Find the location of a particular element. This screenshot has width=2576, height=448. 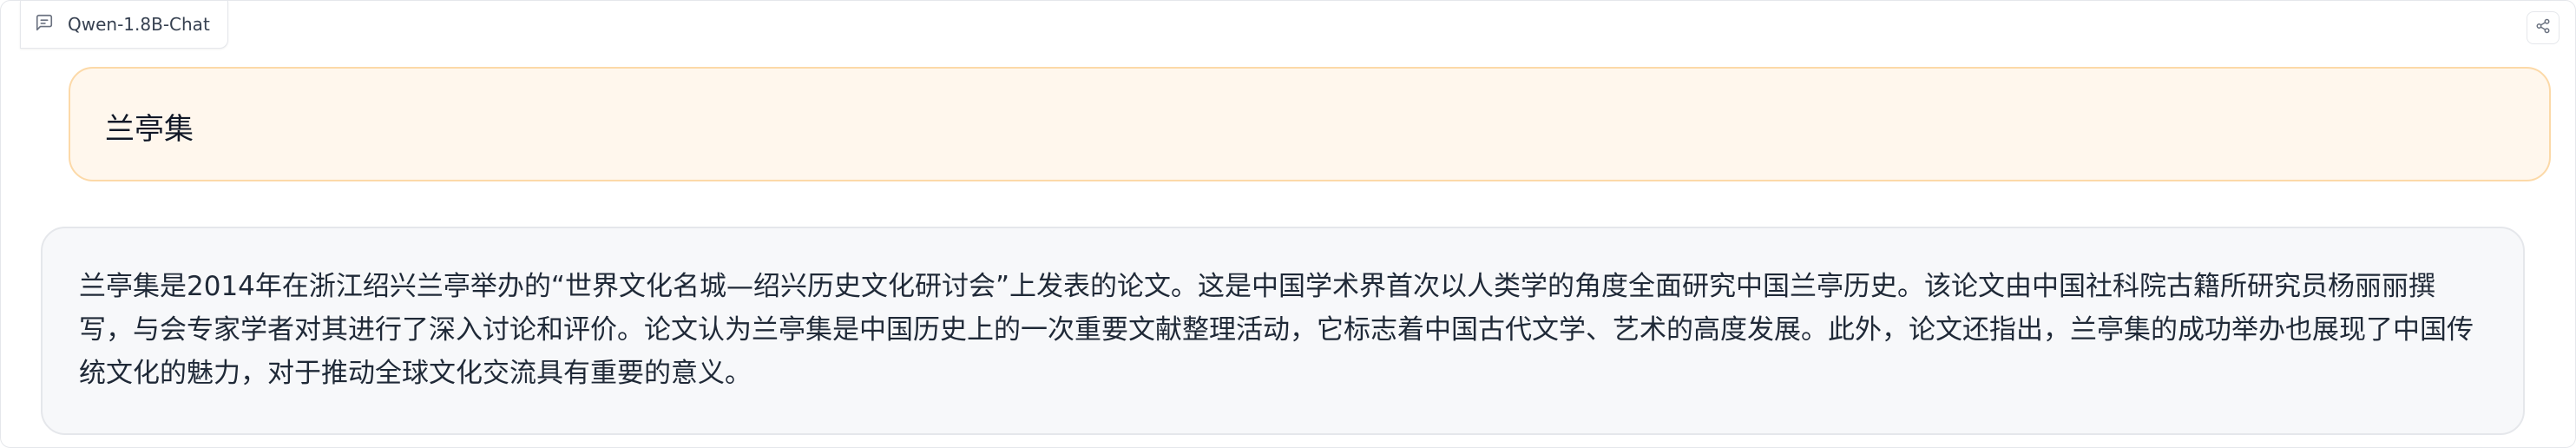

share-icon is located at coordinates (2543, 27).